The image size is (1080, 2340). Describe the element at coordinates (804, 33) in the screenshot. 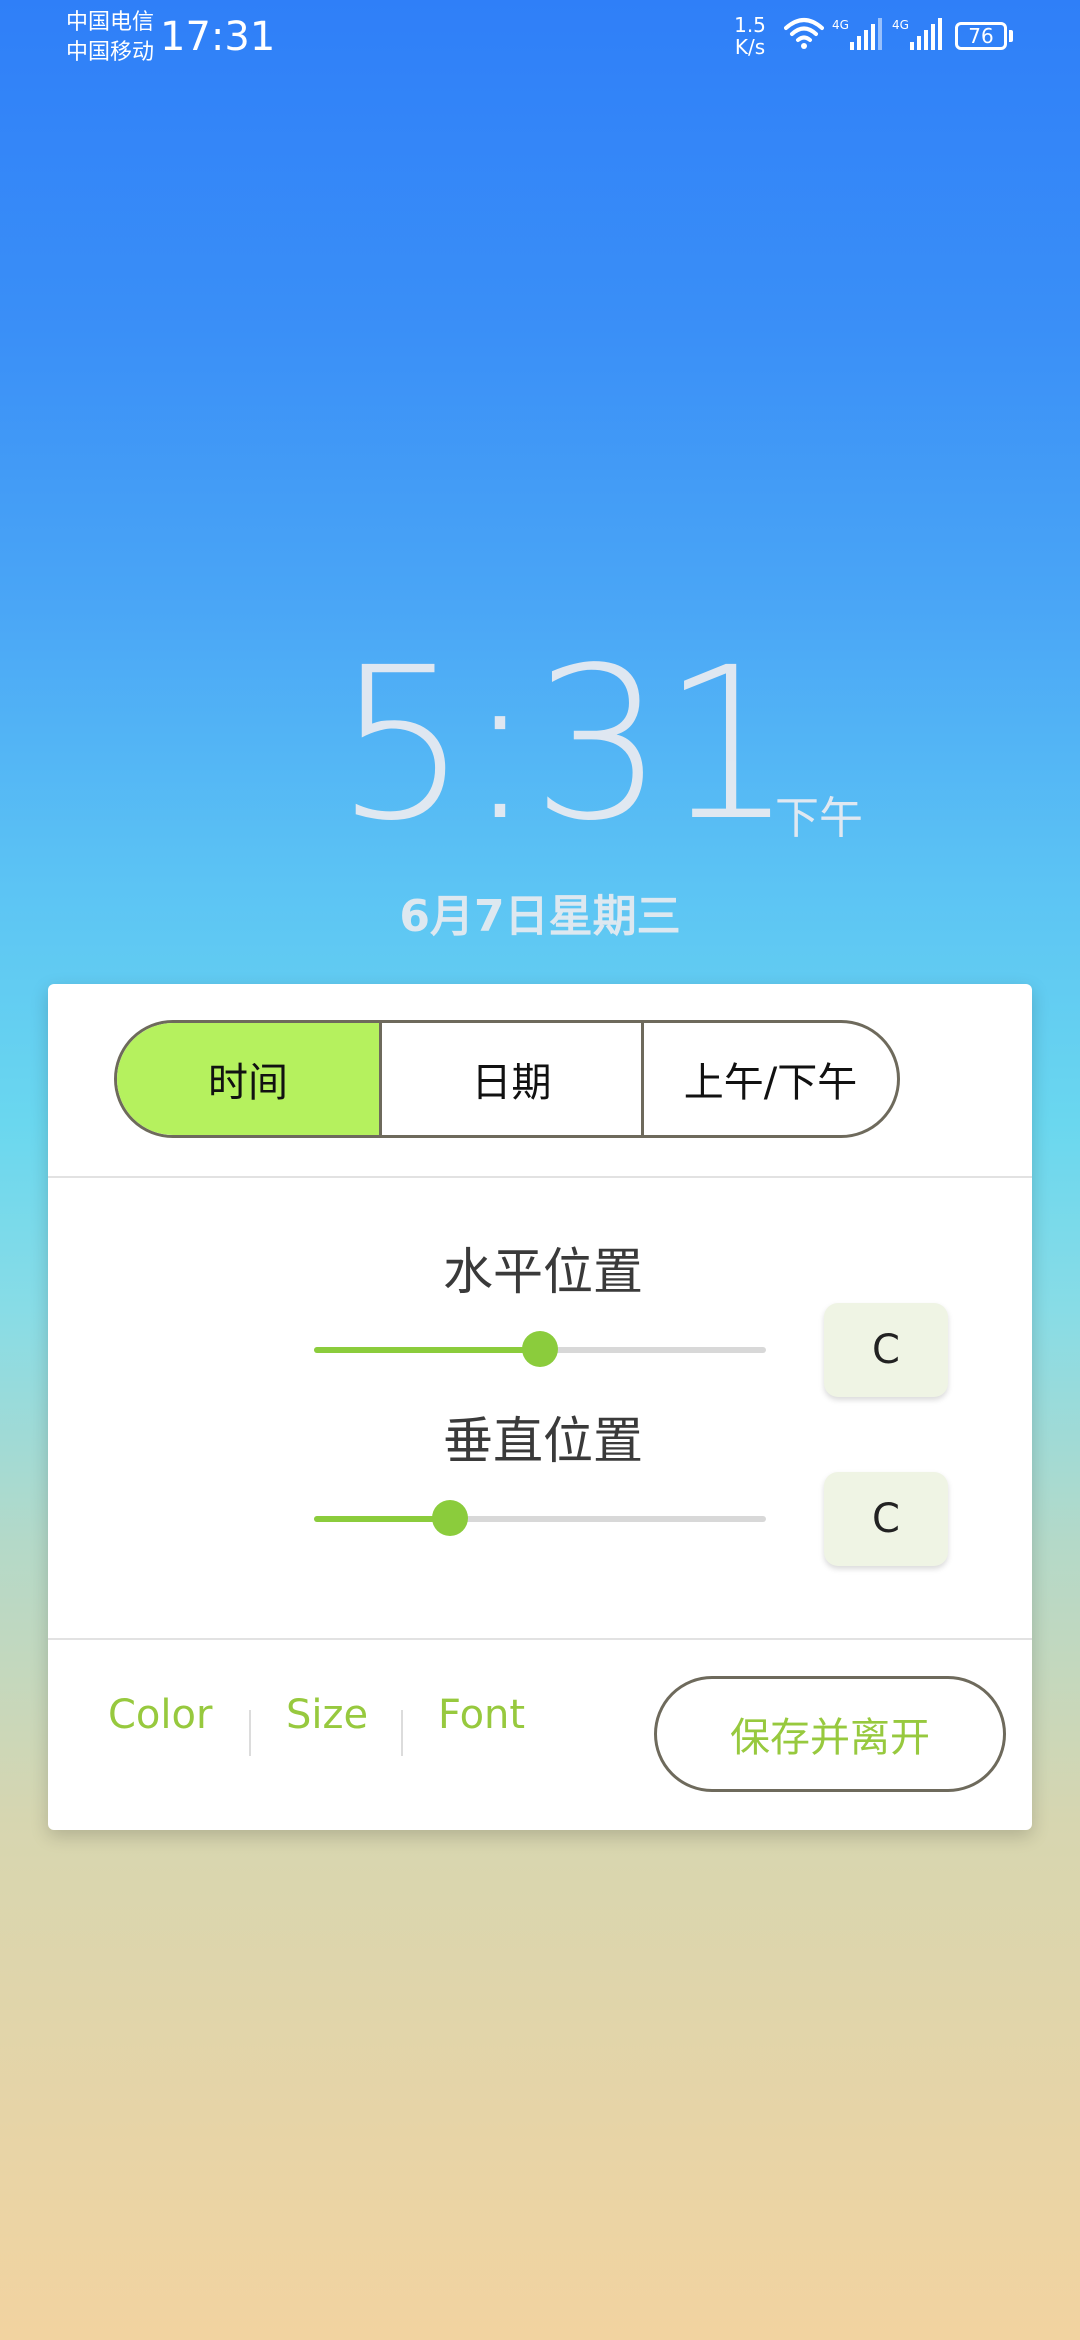

I see `wifi-icon` at that location.